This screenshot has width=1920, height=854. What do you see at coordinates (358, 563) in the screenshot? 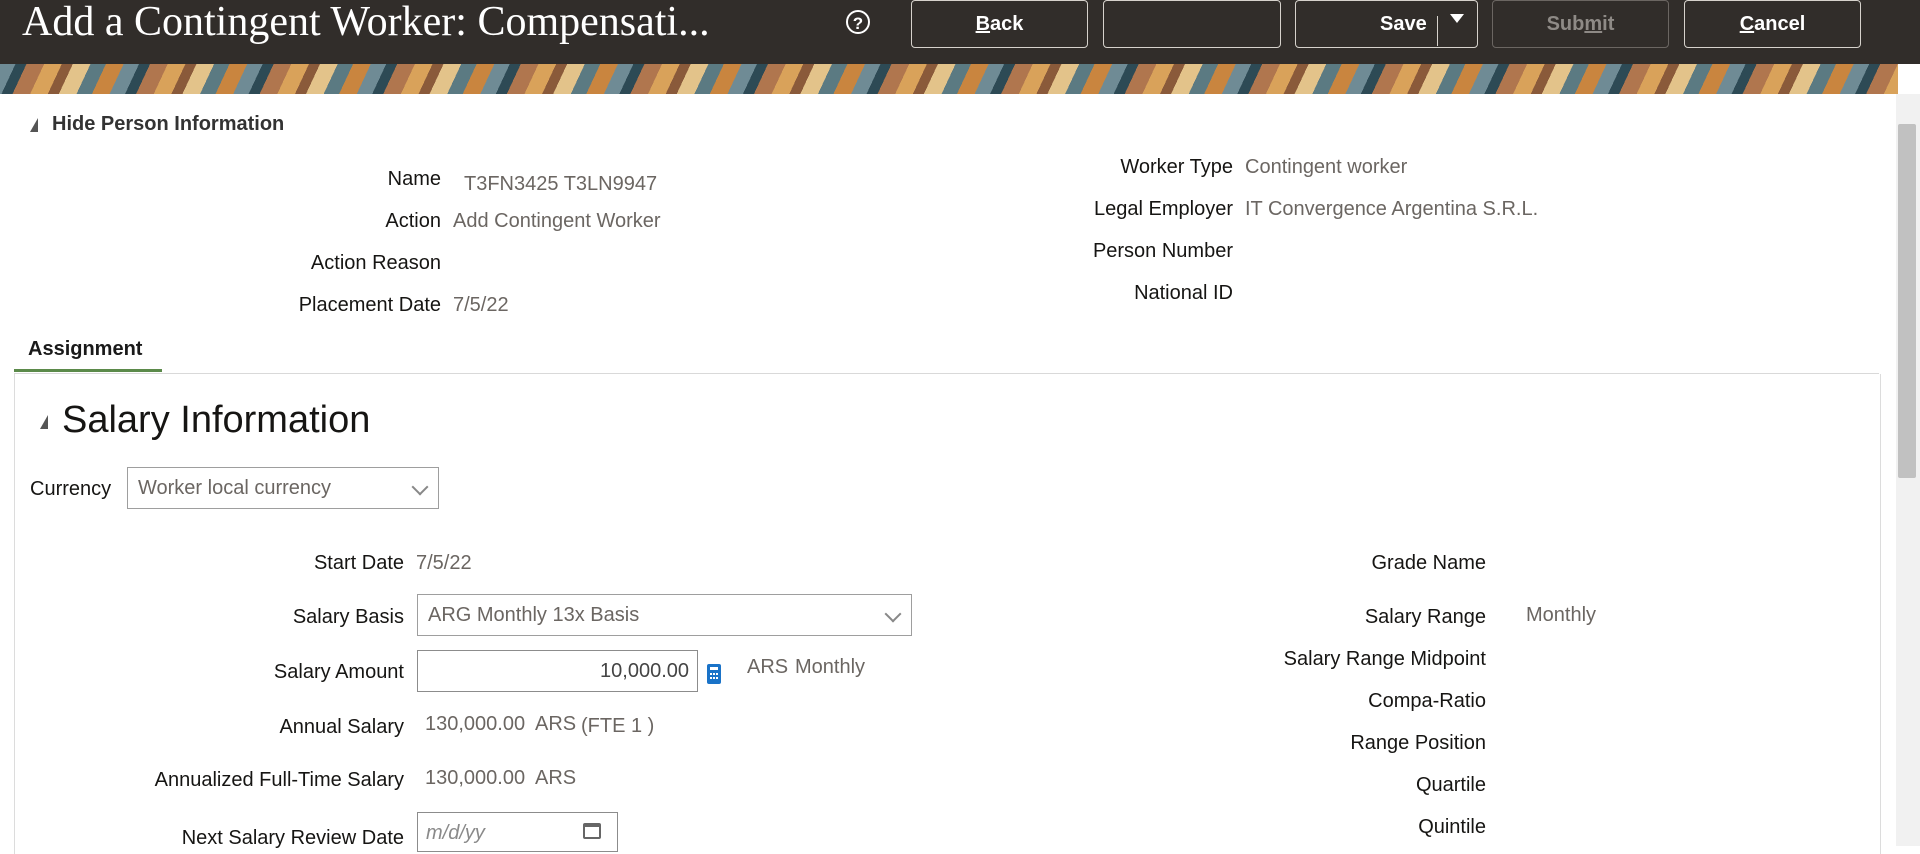
I see `start-date-label: Start Date` at bounding box center [358, 563].